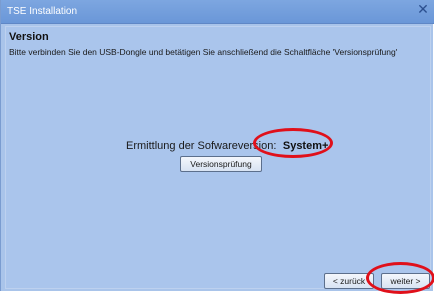 The height and width of the screenshot is (294, 434). What do you see at coordinates (201, 146) in the screenshot?
I see `version-label: Ermittlung der Sofwareversion:` at bounding box center [201, 146].